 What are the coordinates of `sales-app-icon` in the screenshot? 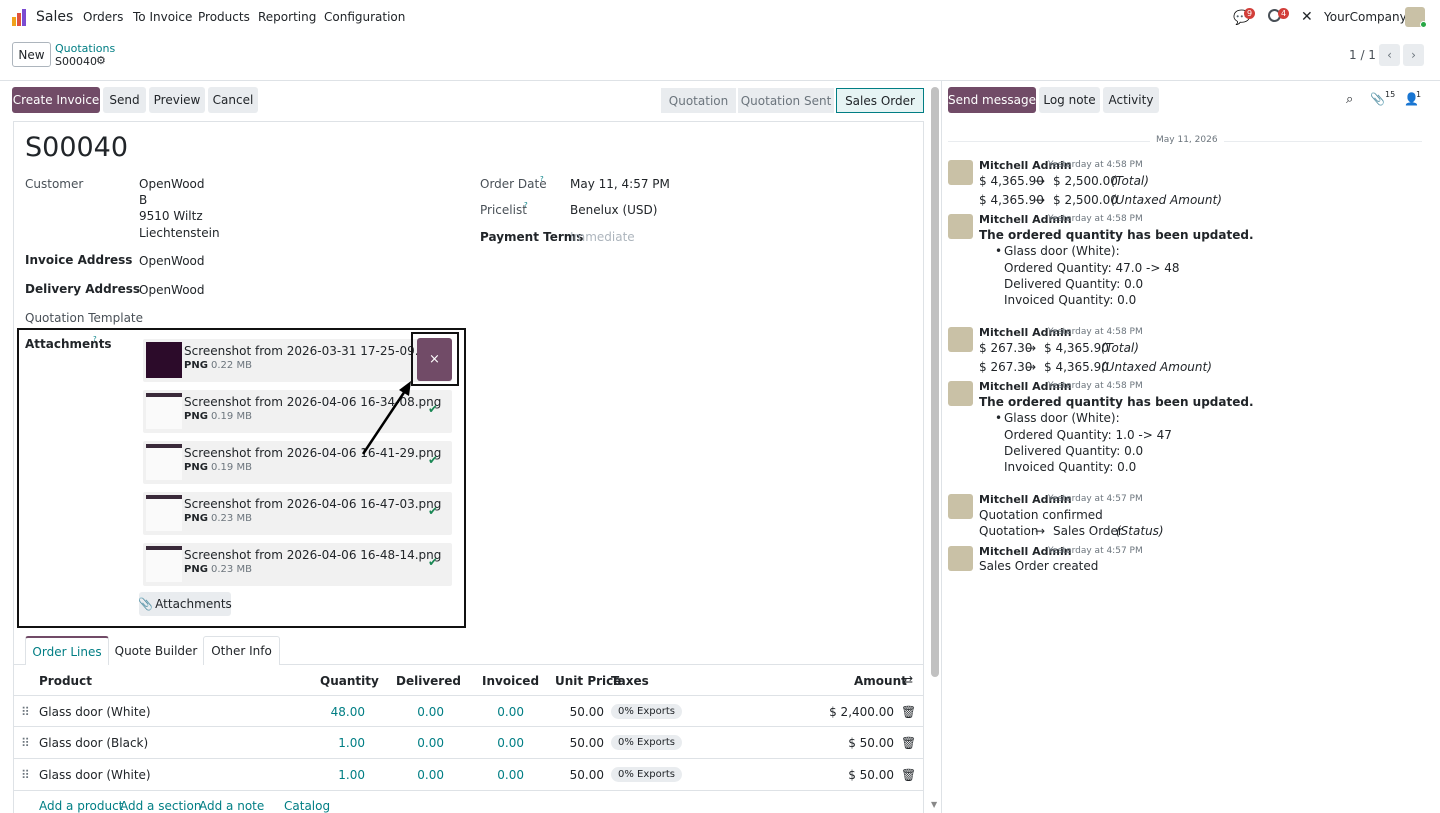 It's located at (20, 17).